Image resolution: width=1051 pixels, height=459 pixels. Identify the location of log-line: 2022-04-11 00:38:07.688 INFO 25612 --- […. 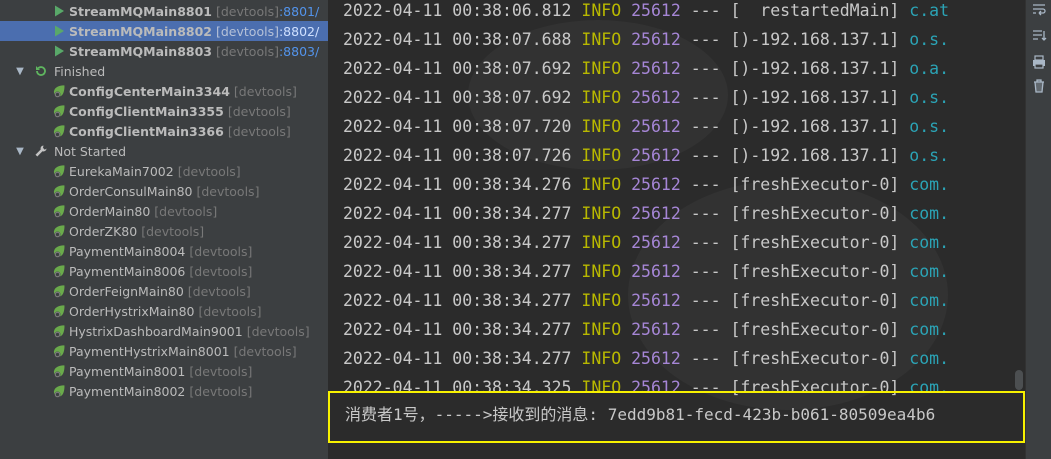
(646, 39).